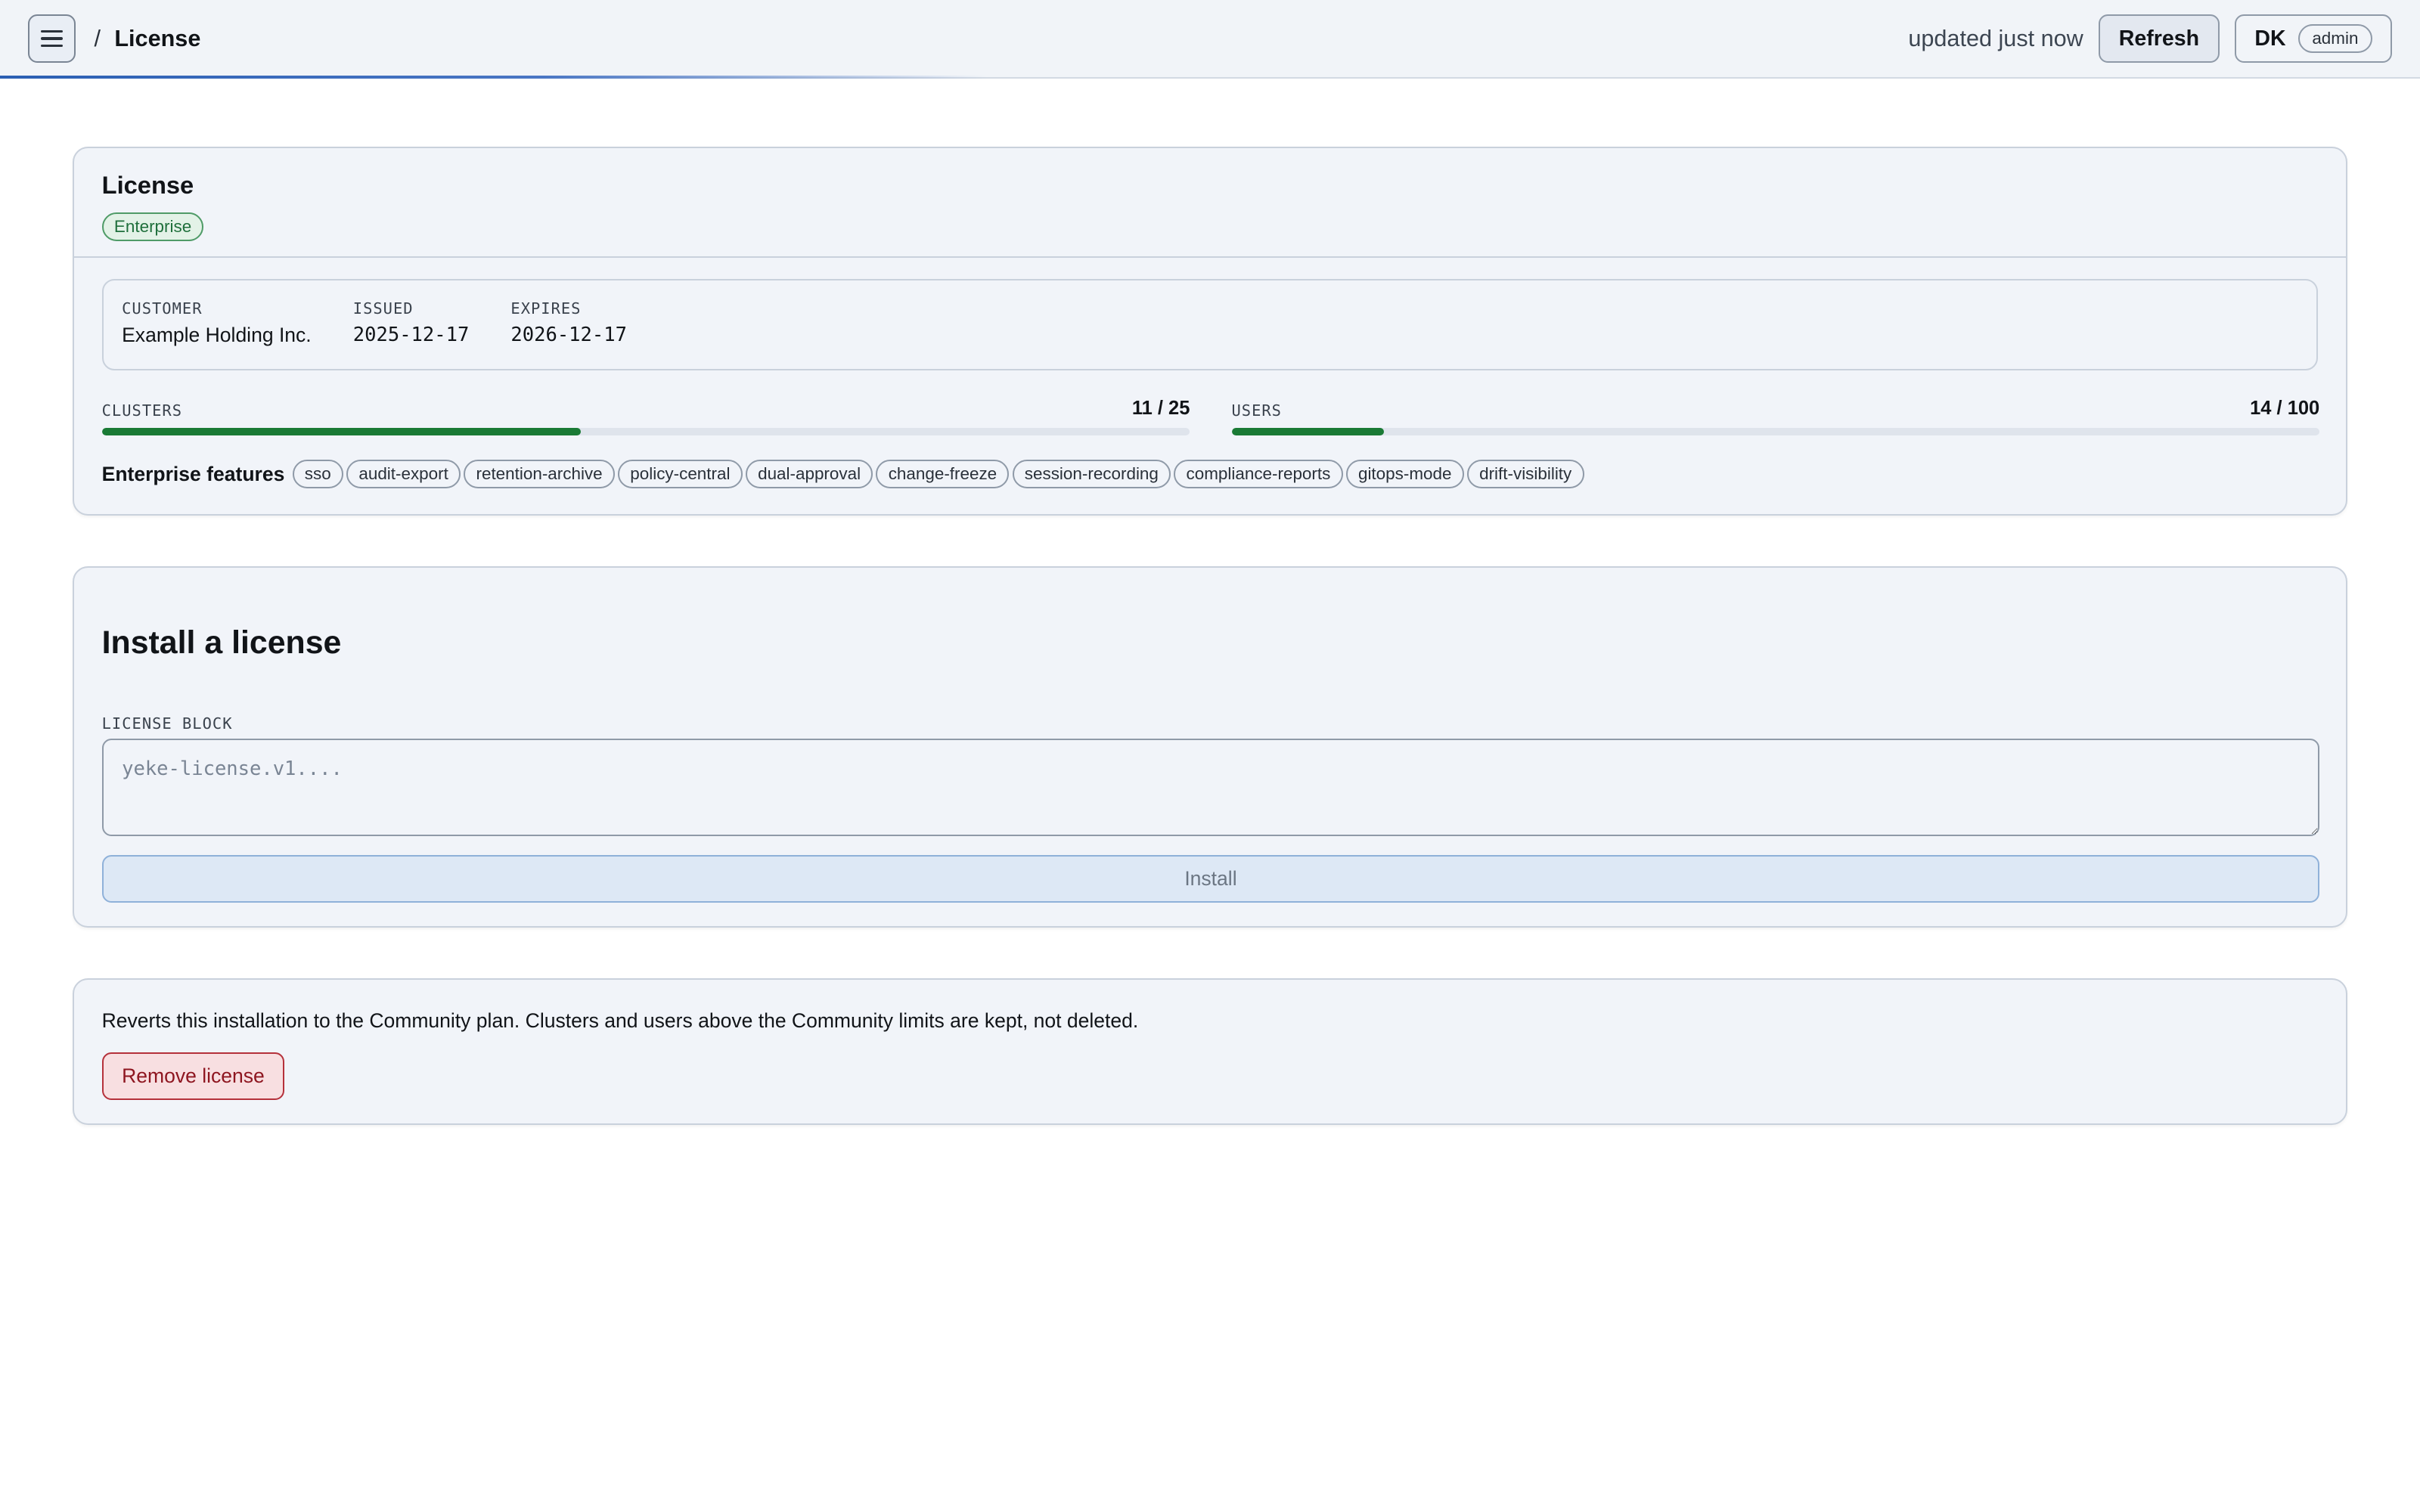 This screenshot has height=1512, width=2420. I want to click on customer-value: Example Holding Inc., so click(217, 334).